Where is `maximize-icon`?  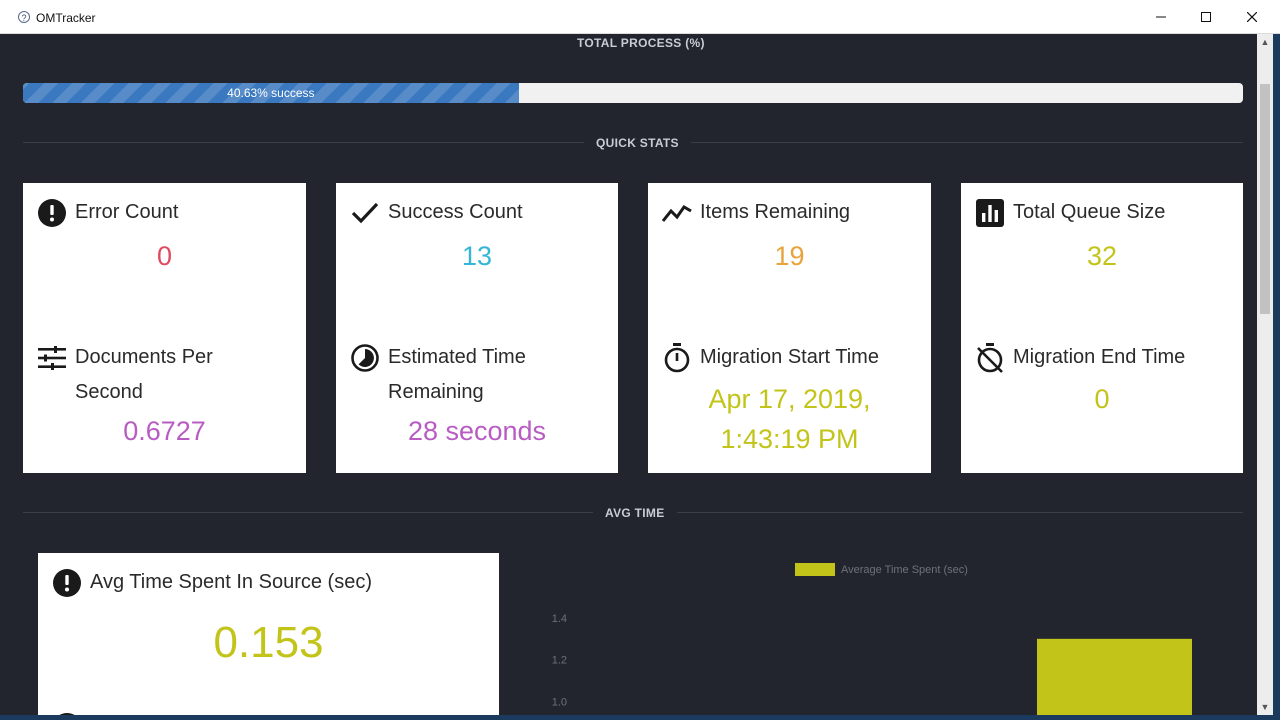
maximize-icon is located at coordinates (1206, 17).